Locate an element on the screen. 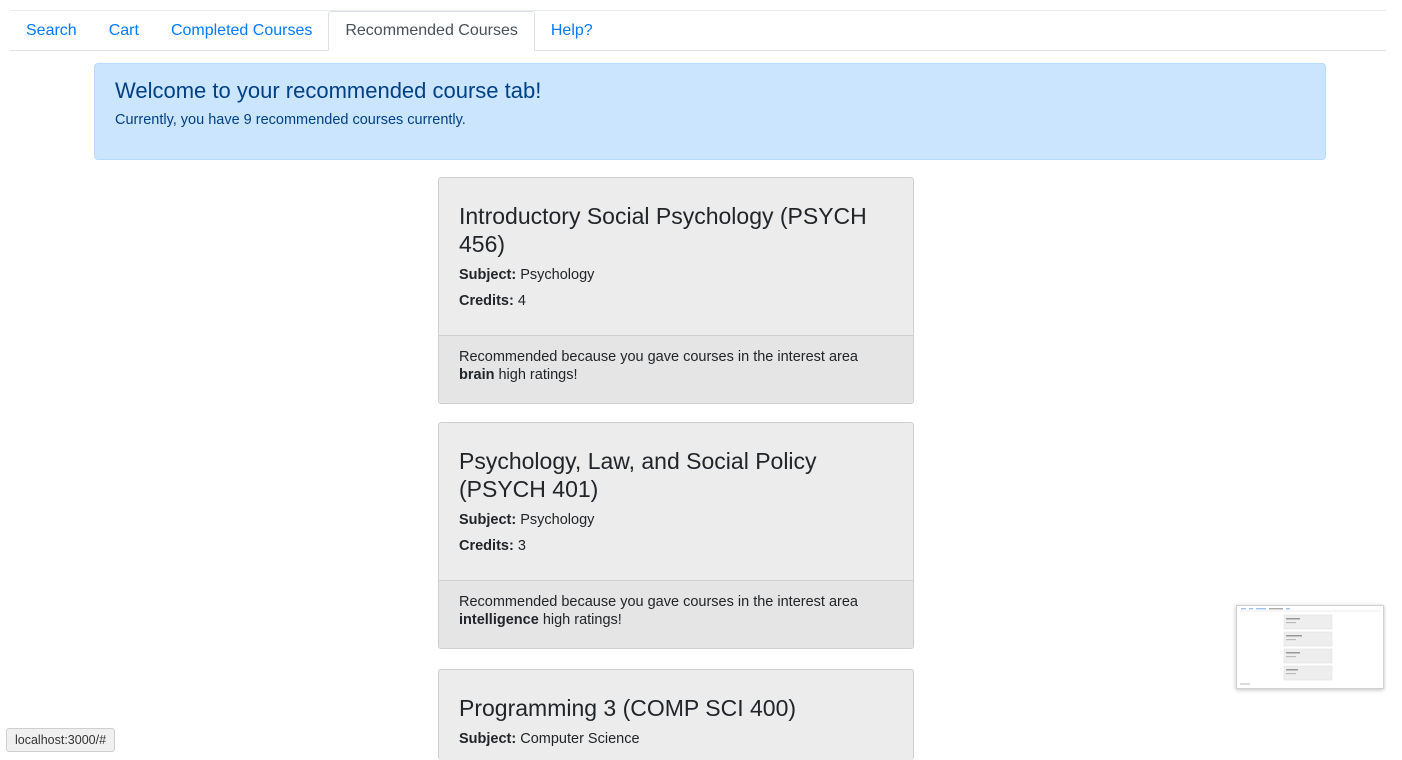 The width and height of the screenshot is (1402, 760). interest-area: brain is located at coordinates (477, 375).